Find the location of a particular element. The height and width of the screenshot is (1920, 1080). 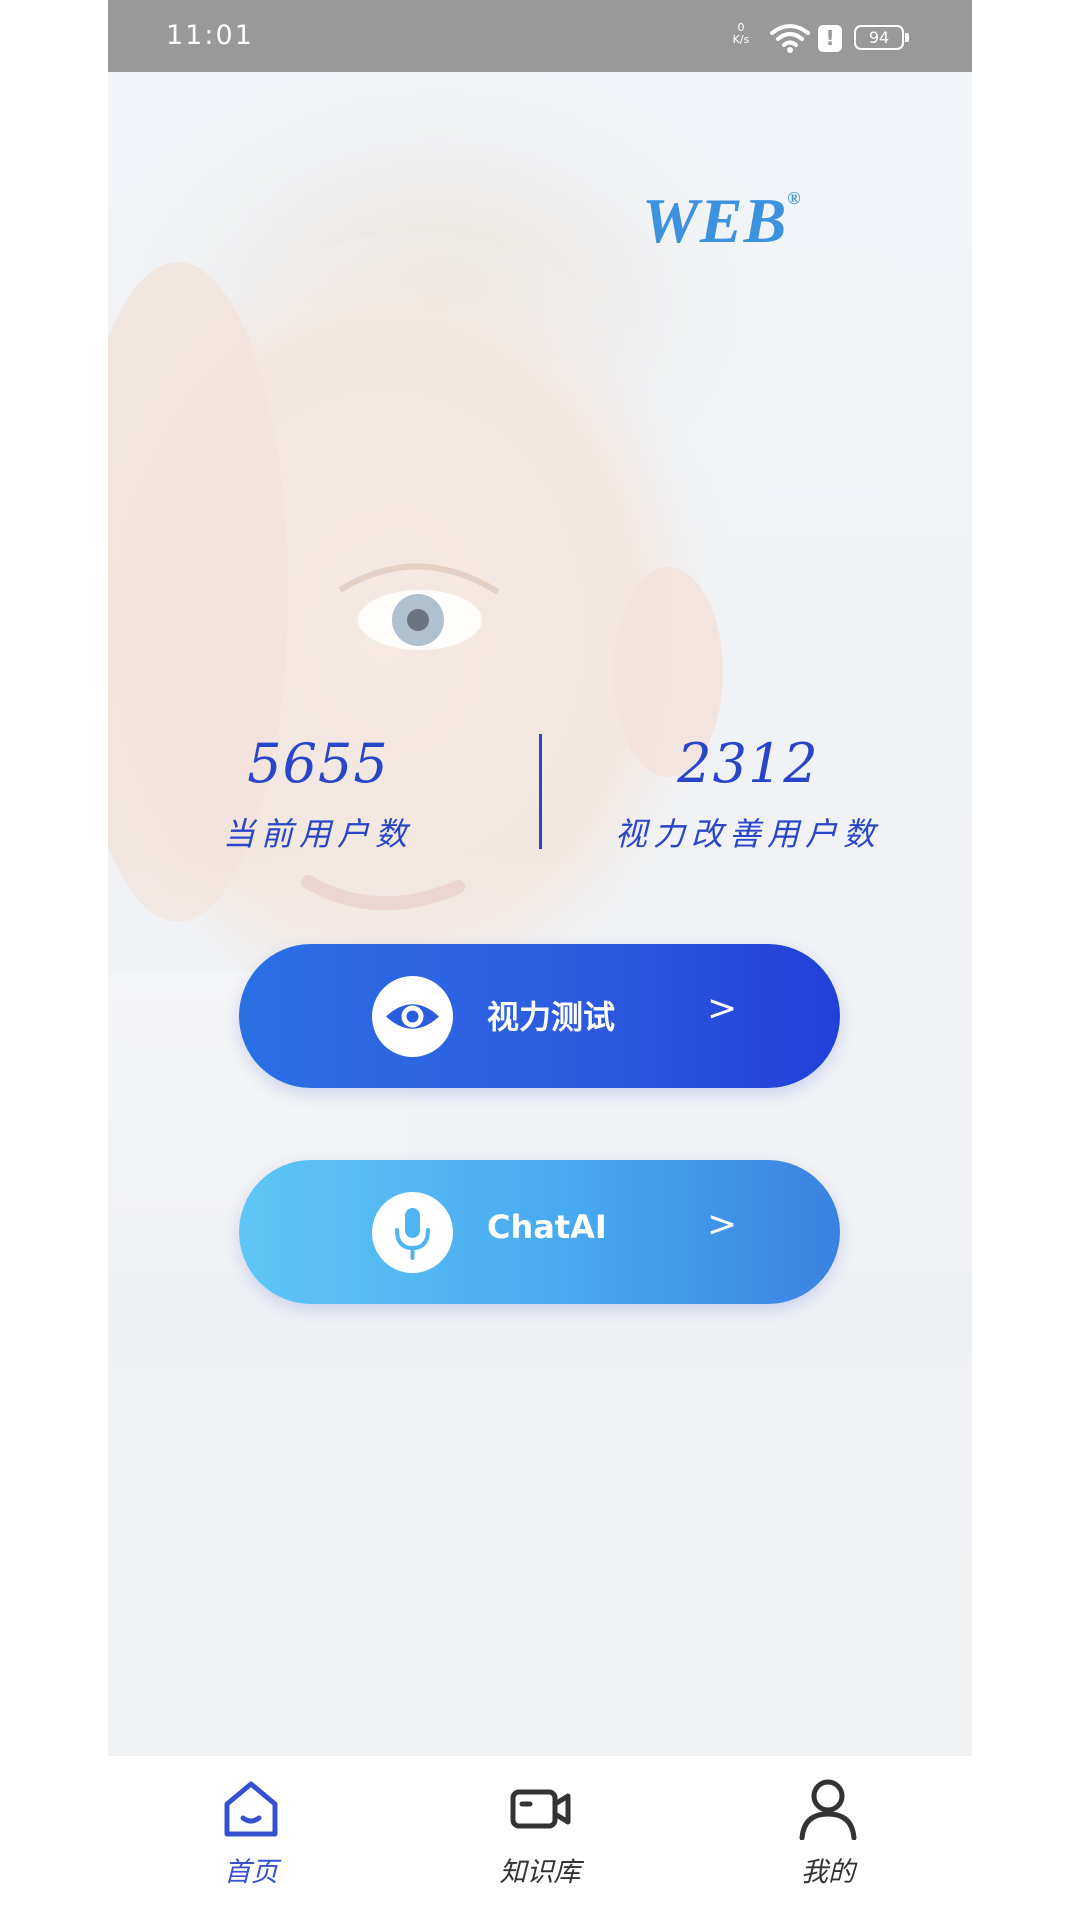

vision-test-button: 视力测试 > is located at coordinates (539, 1016).